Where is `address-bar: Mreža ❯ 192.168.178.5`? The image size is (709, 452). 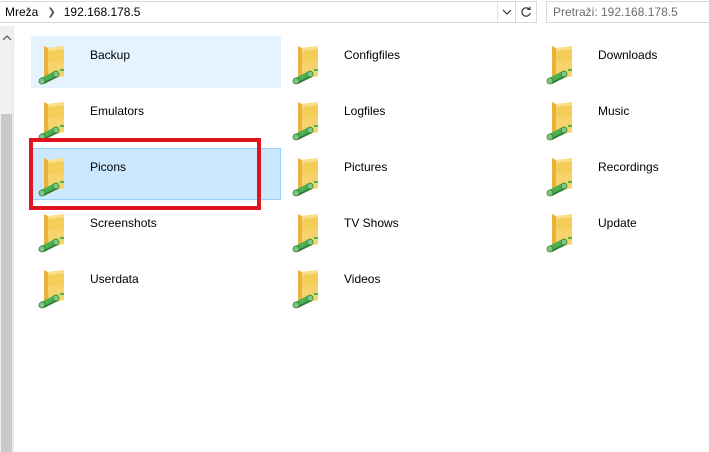
address-bar: Mreža ❯ 192.168.178.5 is located at coordinates (268, 12).